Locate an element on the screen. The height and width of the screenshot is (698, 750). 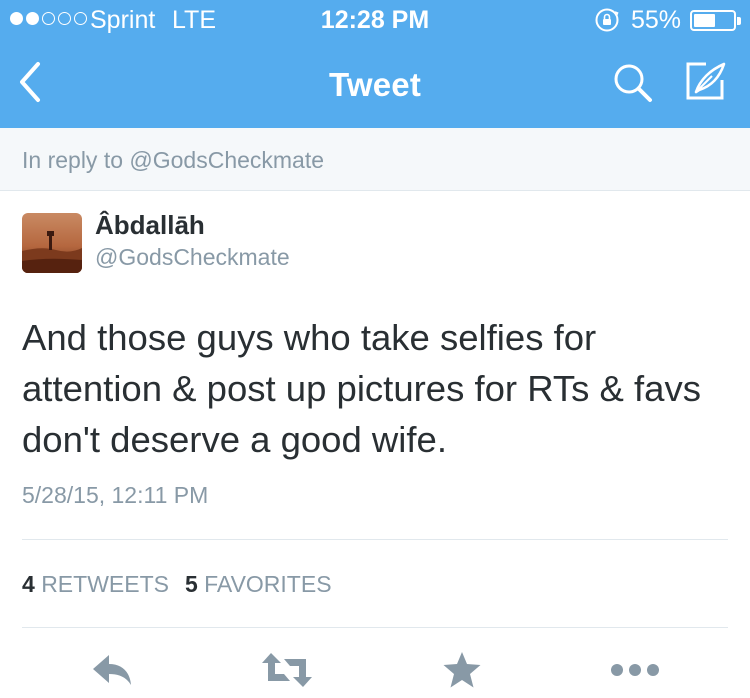
more-button is located at coordinates (635, 670).